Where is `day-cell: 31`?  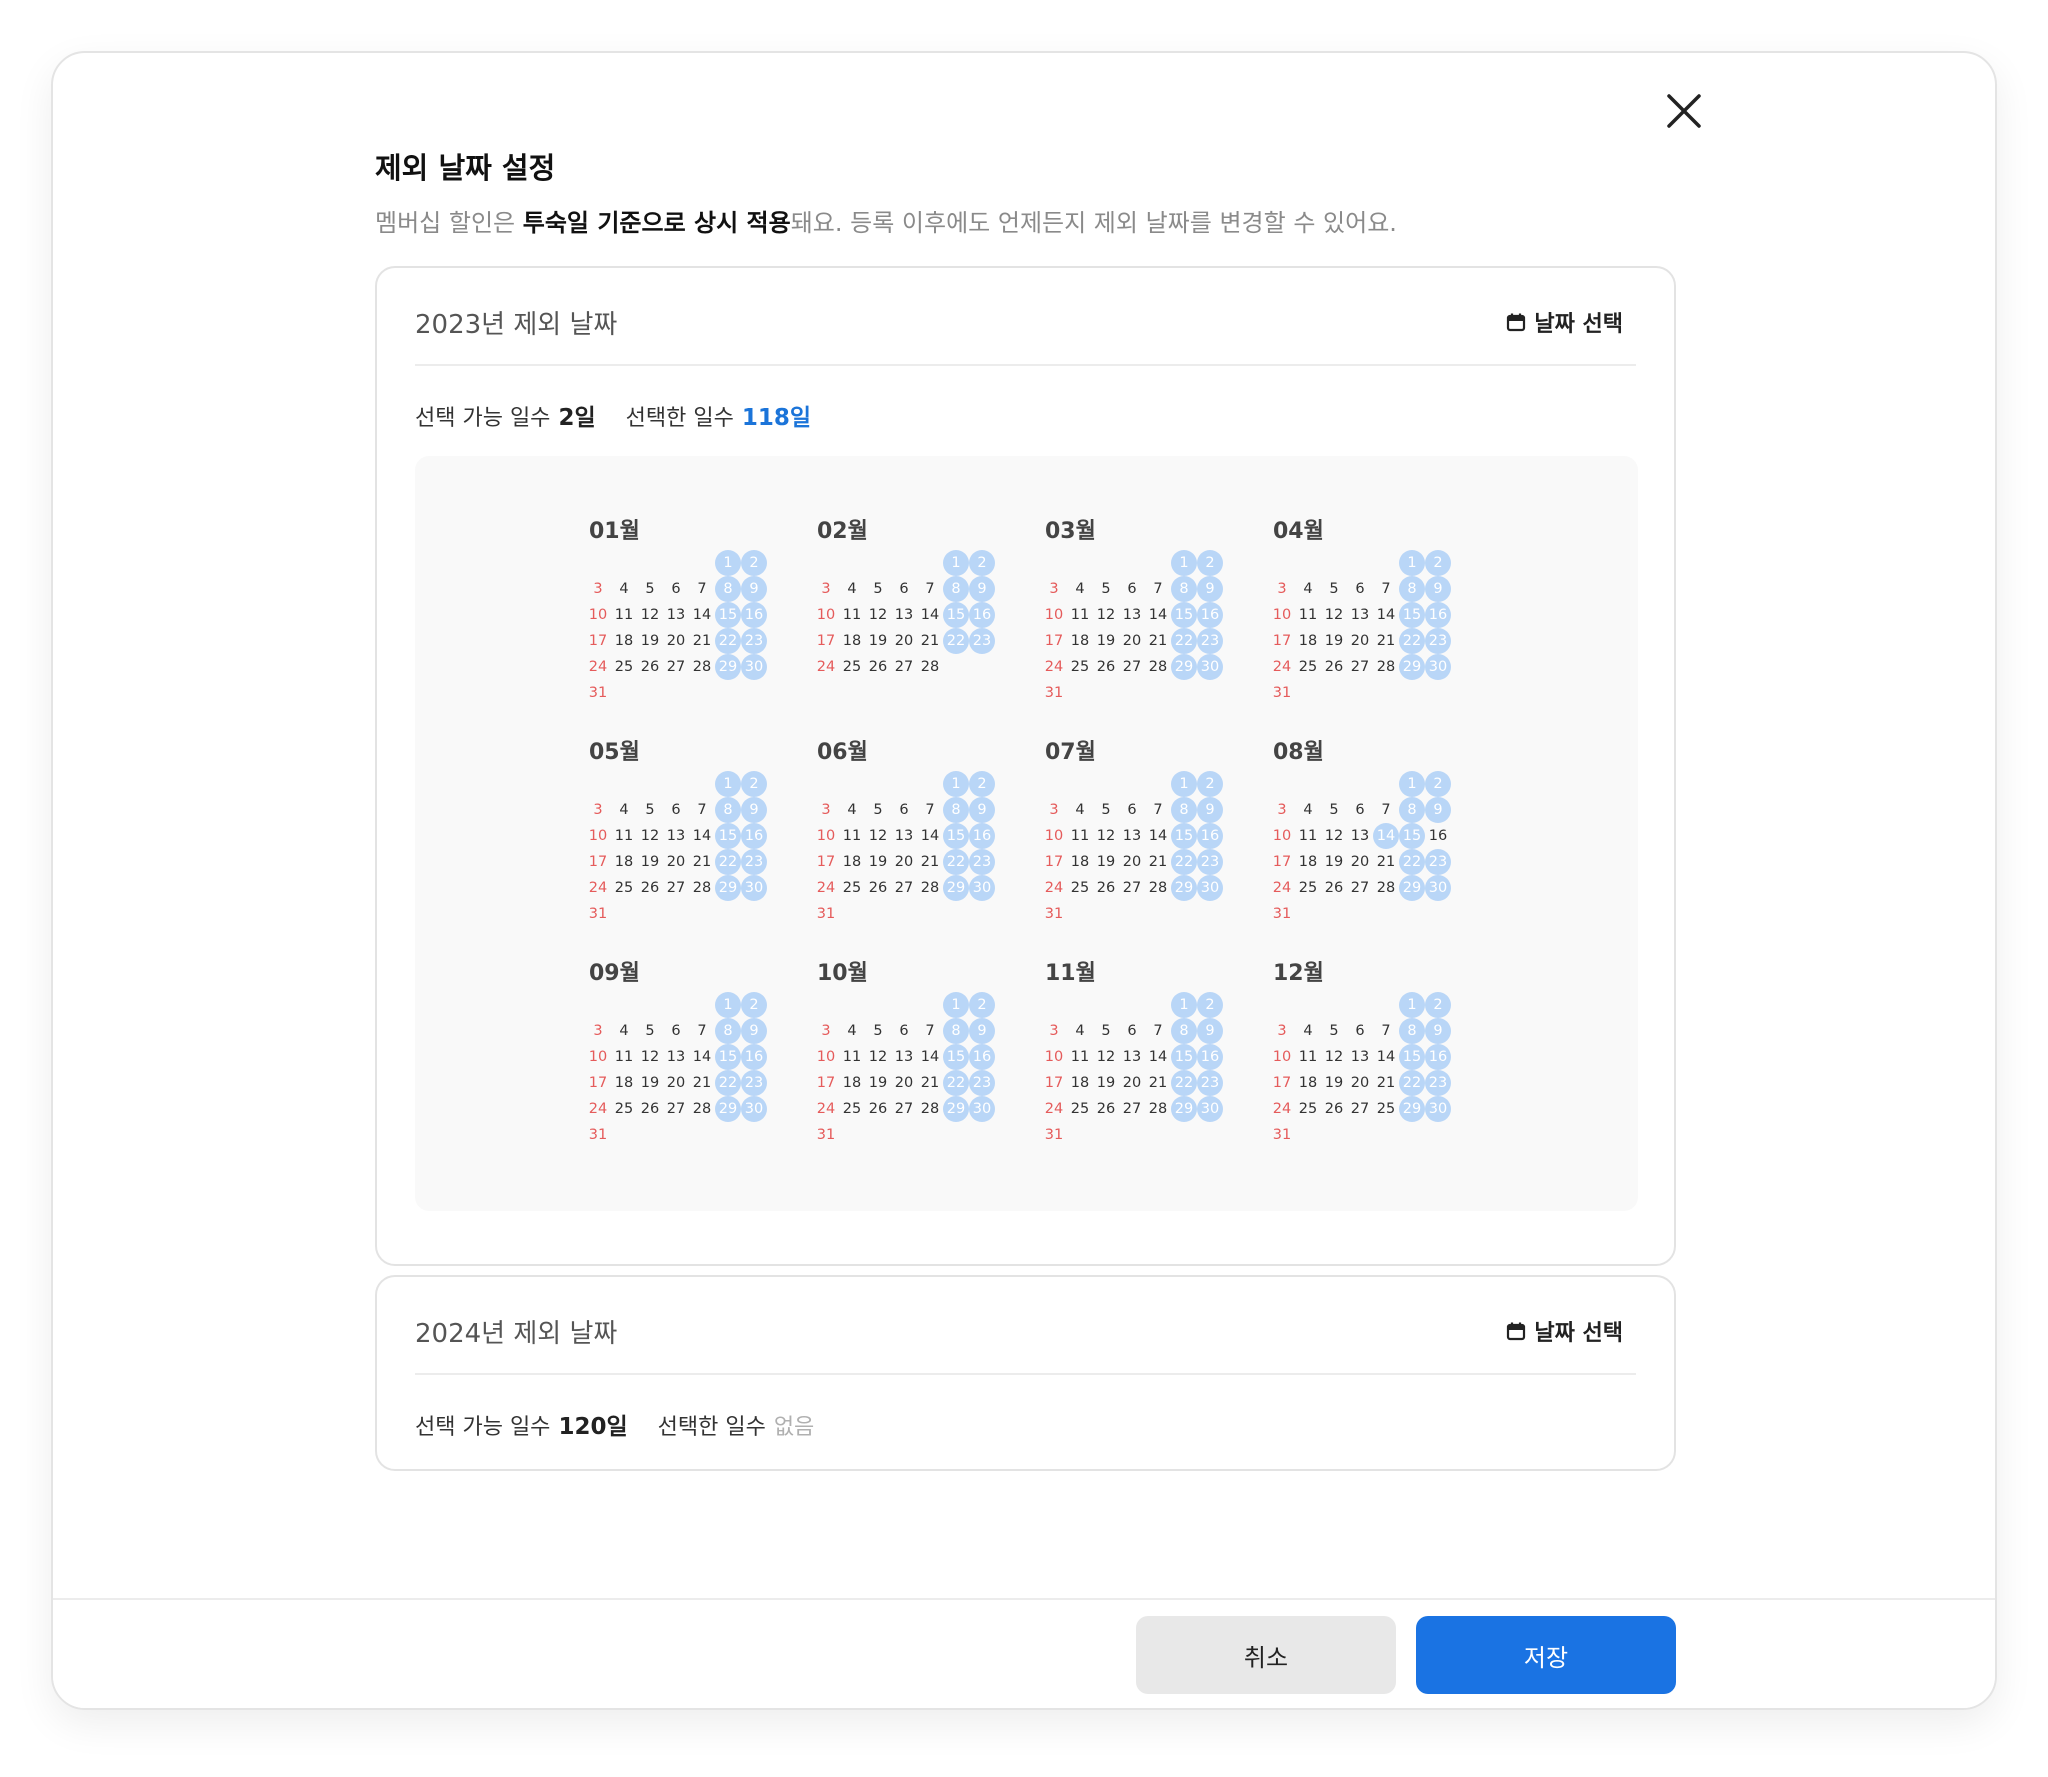 day-cell: 31 is located at coordinates (1054, 693).